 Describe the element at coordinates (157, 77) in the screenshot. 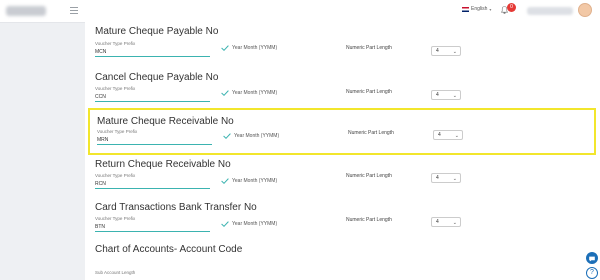

I see `section-title: Cancel Cheque Payable No` at that location.